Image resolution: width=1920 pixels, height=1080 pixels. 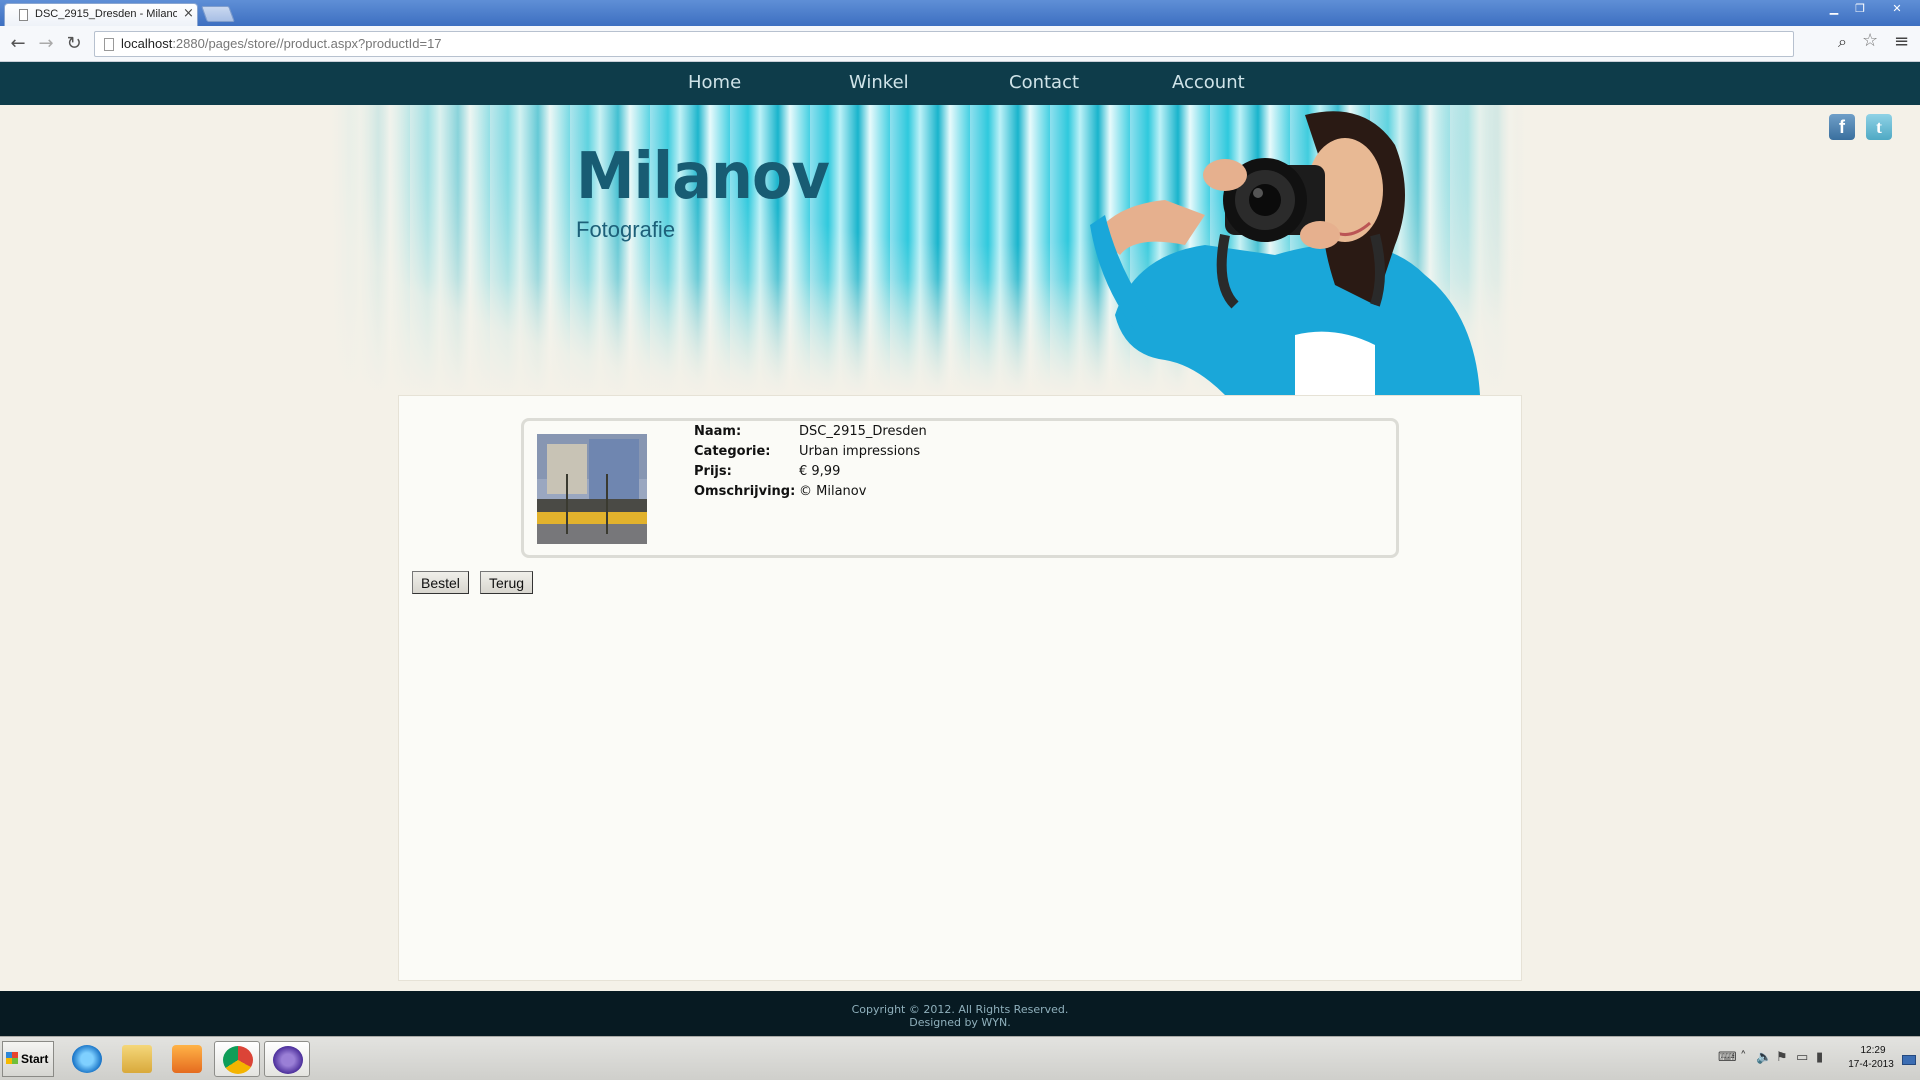 I want to click on power-icon: ▭, so click(x=1802, y=1057).